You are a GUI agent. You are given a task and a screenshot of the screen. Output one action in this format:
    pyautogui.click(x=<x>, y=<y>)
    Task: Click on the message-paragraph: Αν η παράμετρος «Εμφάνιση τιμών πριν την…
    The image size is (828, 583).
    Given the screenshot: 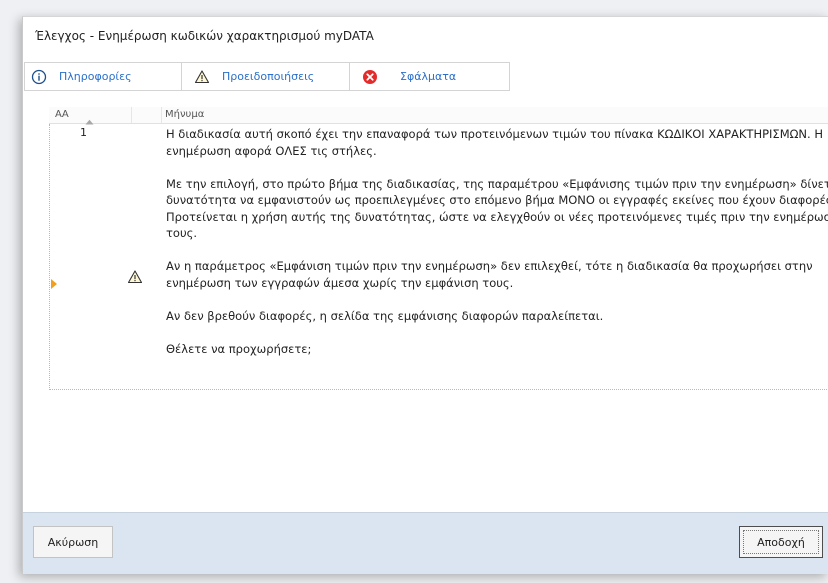 What is the action you would take?
    pyautogui.click(x=489, y=274)
    